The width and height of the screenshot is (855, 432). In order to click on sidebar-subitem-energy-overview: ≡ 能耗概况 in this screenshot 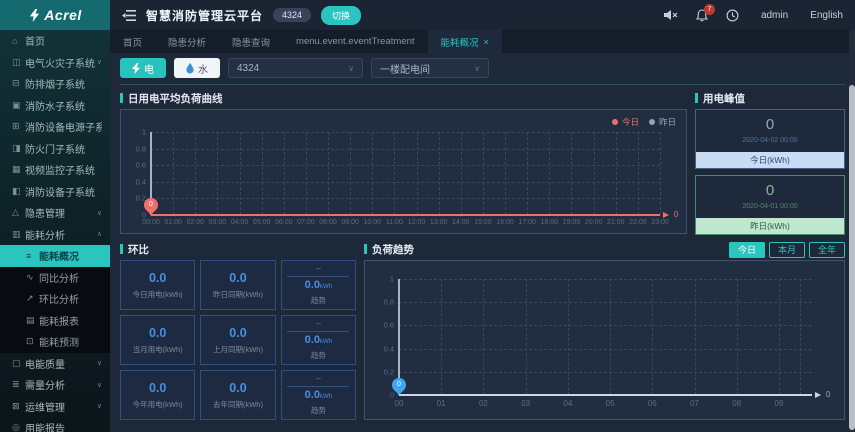, I will do `click(55, 256)`.